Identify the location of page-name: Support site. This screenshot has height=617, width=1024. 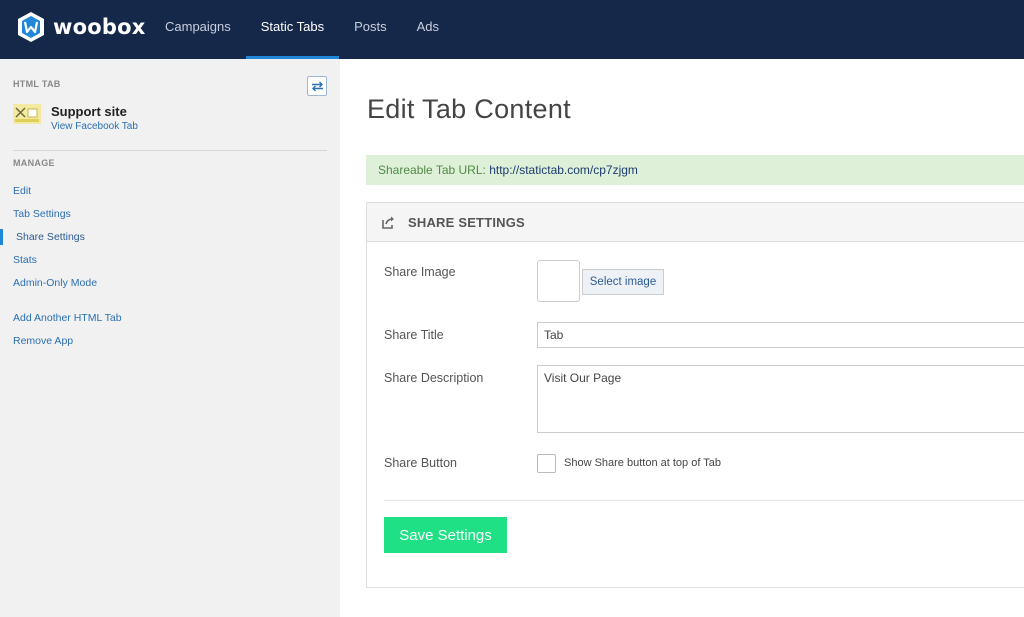
(89, 111).